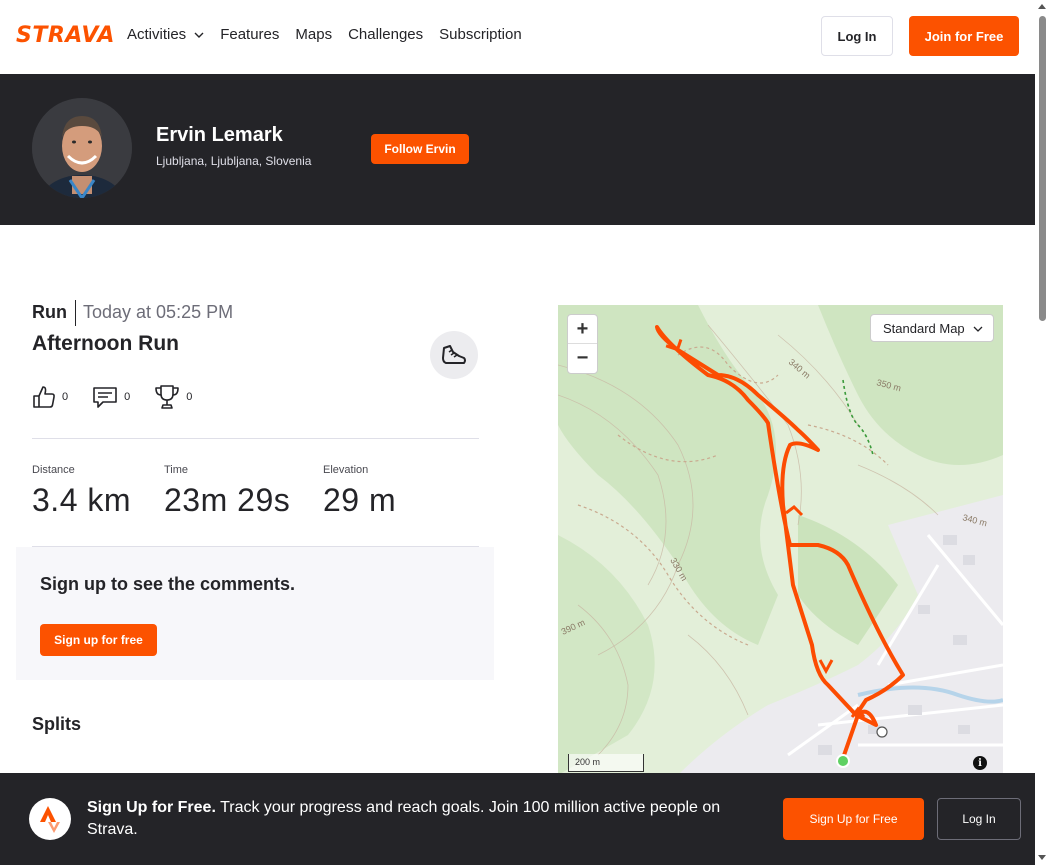  I want to click on map-scale: 200 m, so click(606, 763).